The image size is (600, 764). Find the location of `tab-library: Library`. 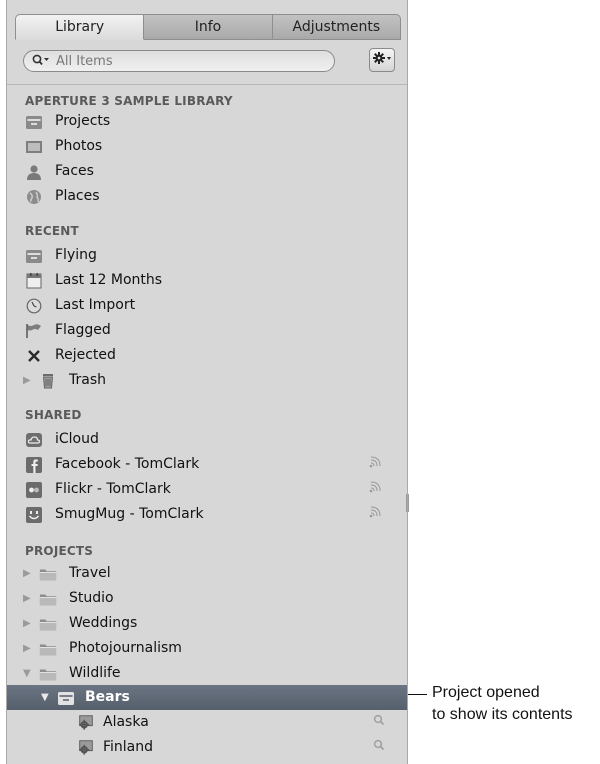

tab-library: Library is located at coordinates (80, 27).